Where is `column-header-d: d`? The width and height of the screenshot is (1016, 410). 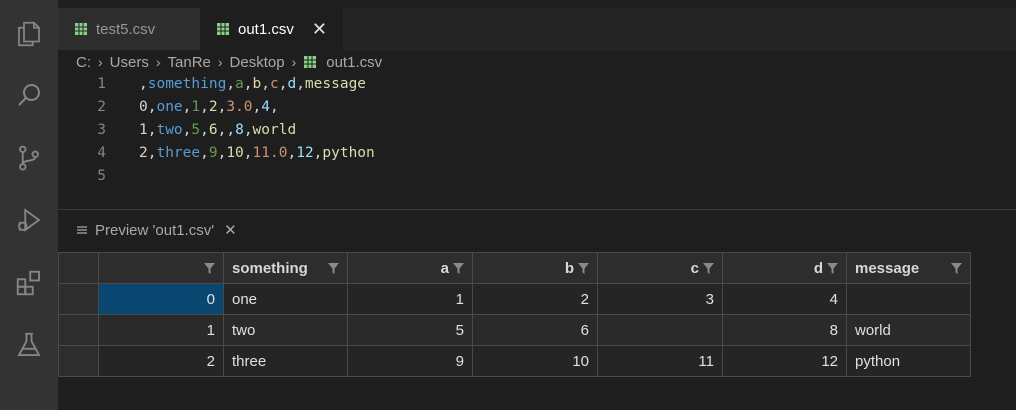 column-header-d: d is located at coordinates (784, 268).